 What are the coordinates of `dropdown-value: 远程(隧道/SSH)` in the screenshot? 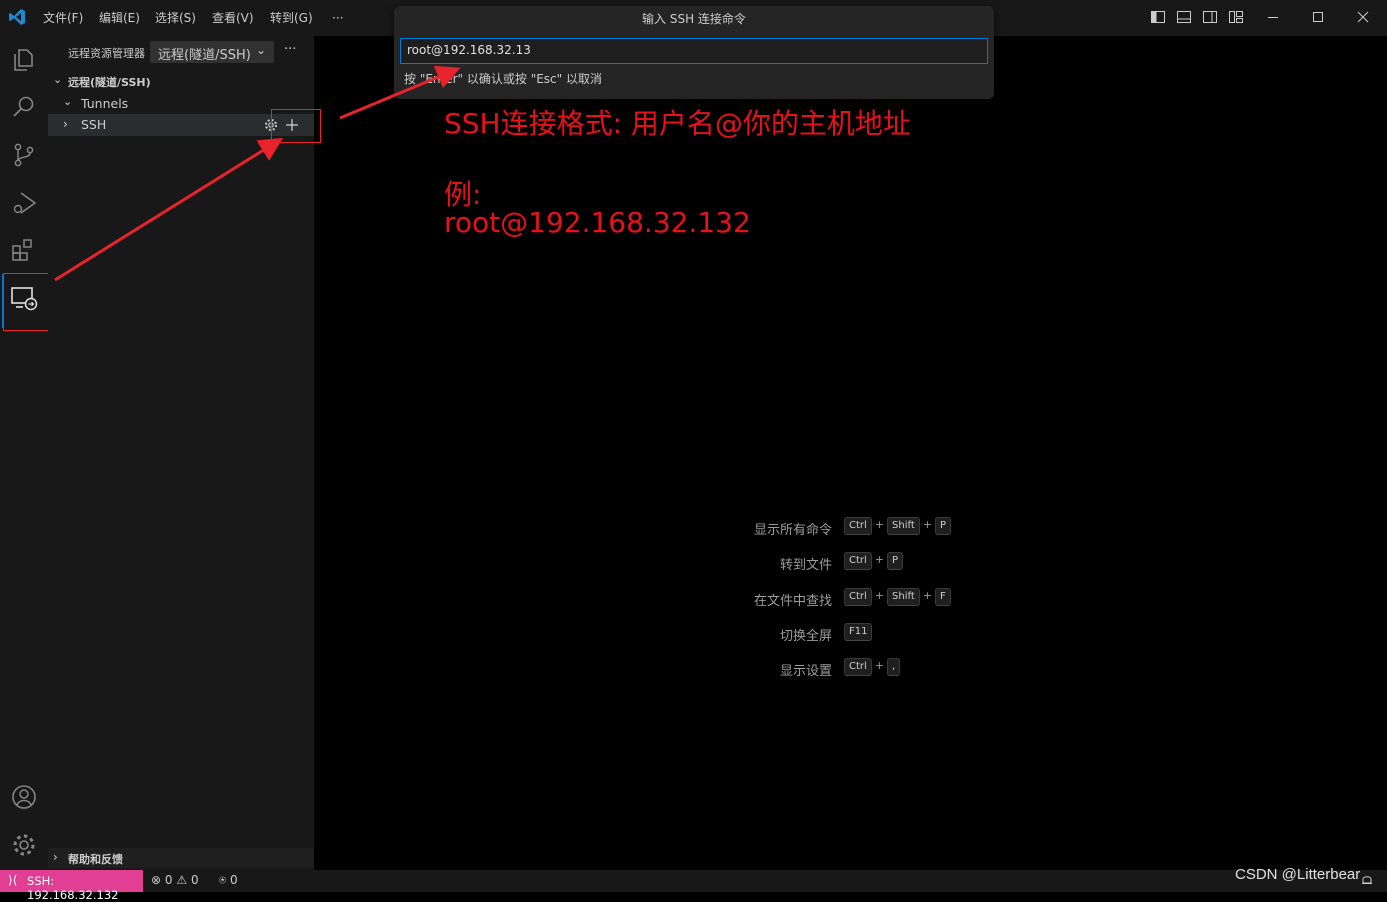 It's located at (204, 55).